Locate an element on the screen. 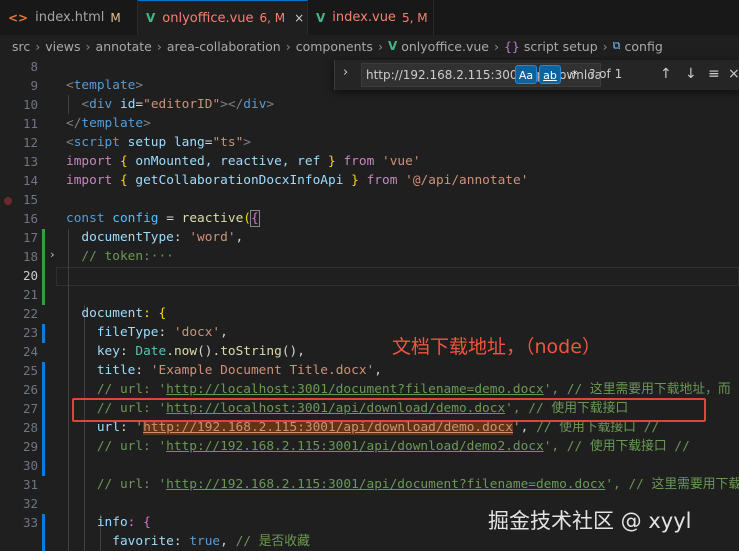 The width and height of the screenshot is (739, 551). tab-index-vue: V index.vue 5, M is located at coordinates (371, 17).